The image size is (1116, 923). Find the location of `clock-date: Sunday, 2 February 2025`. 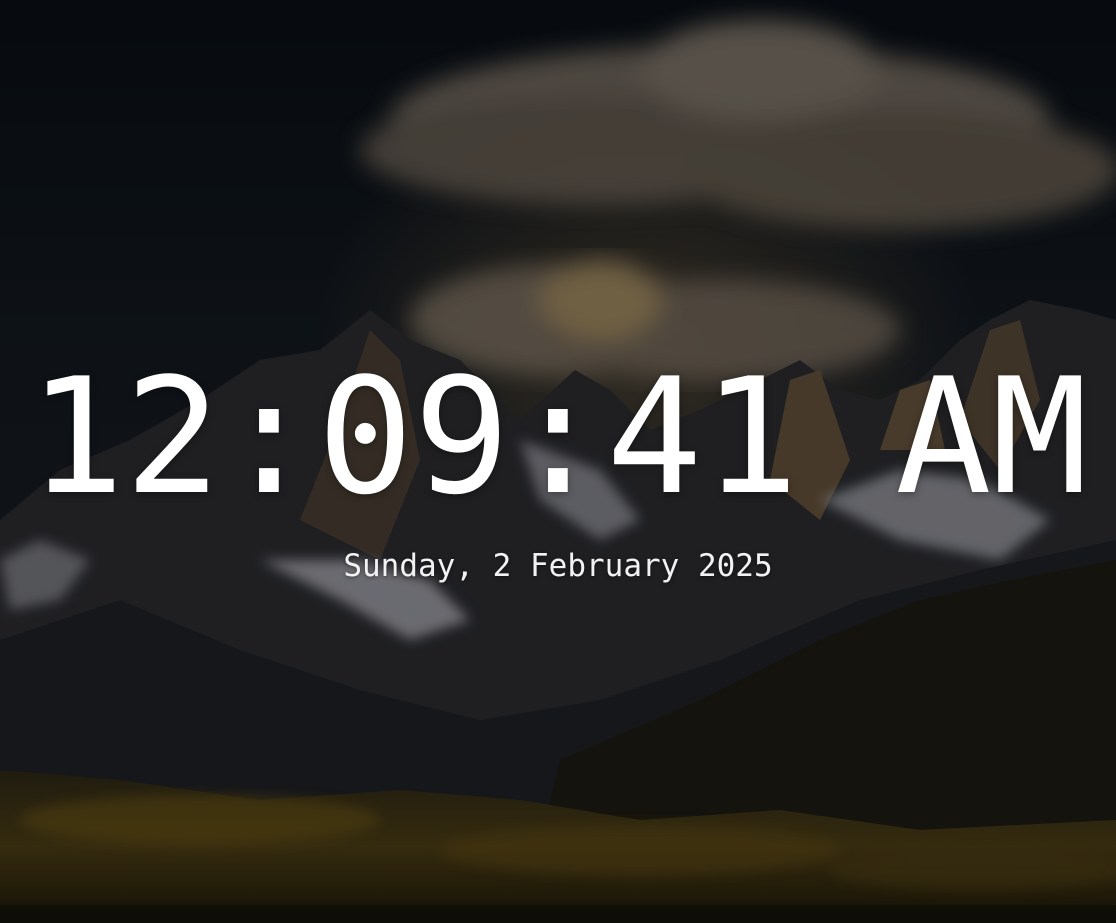

clock-date: Sunday, 2 February 2025 is located at coordinates (558, 566).